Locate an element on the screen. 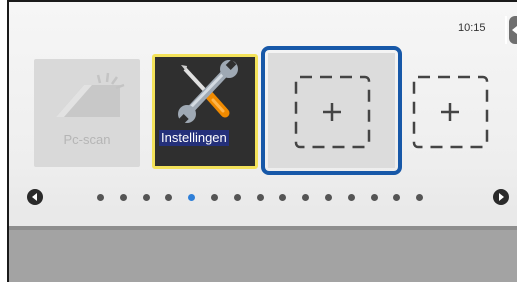  previous-page-button is located at coordinates (35, 197).